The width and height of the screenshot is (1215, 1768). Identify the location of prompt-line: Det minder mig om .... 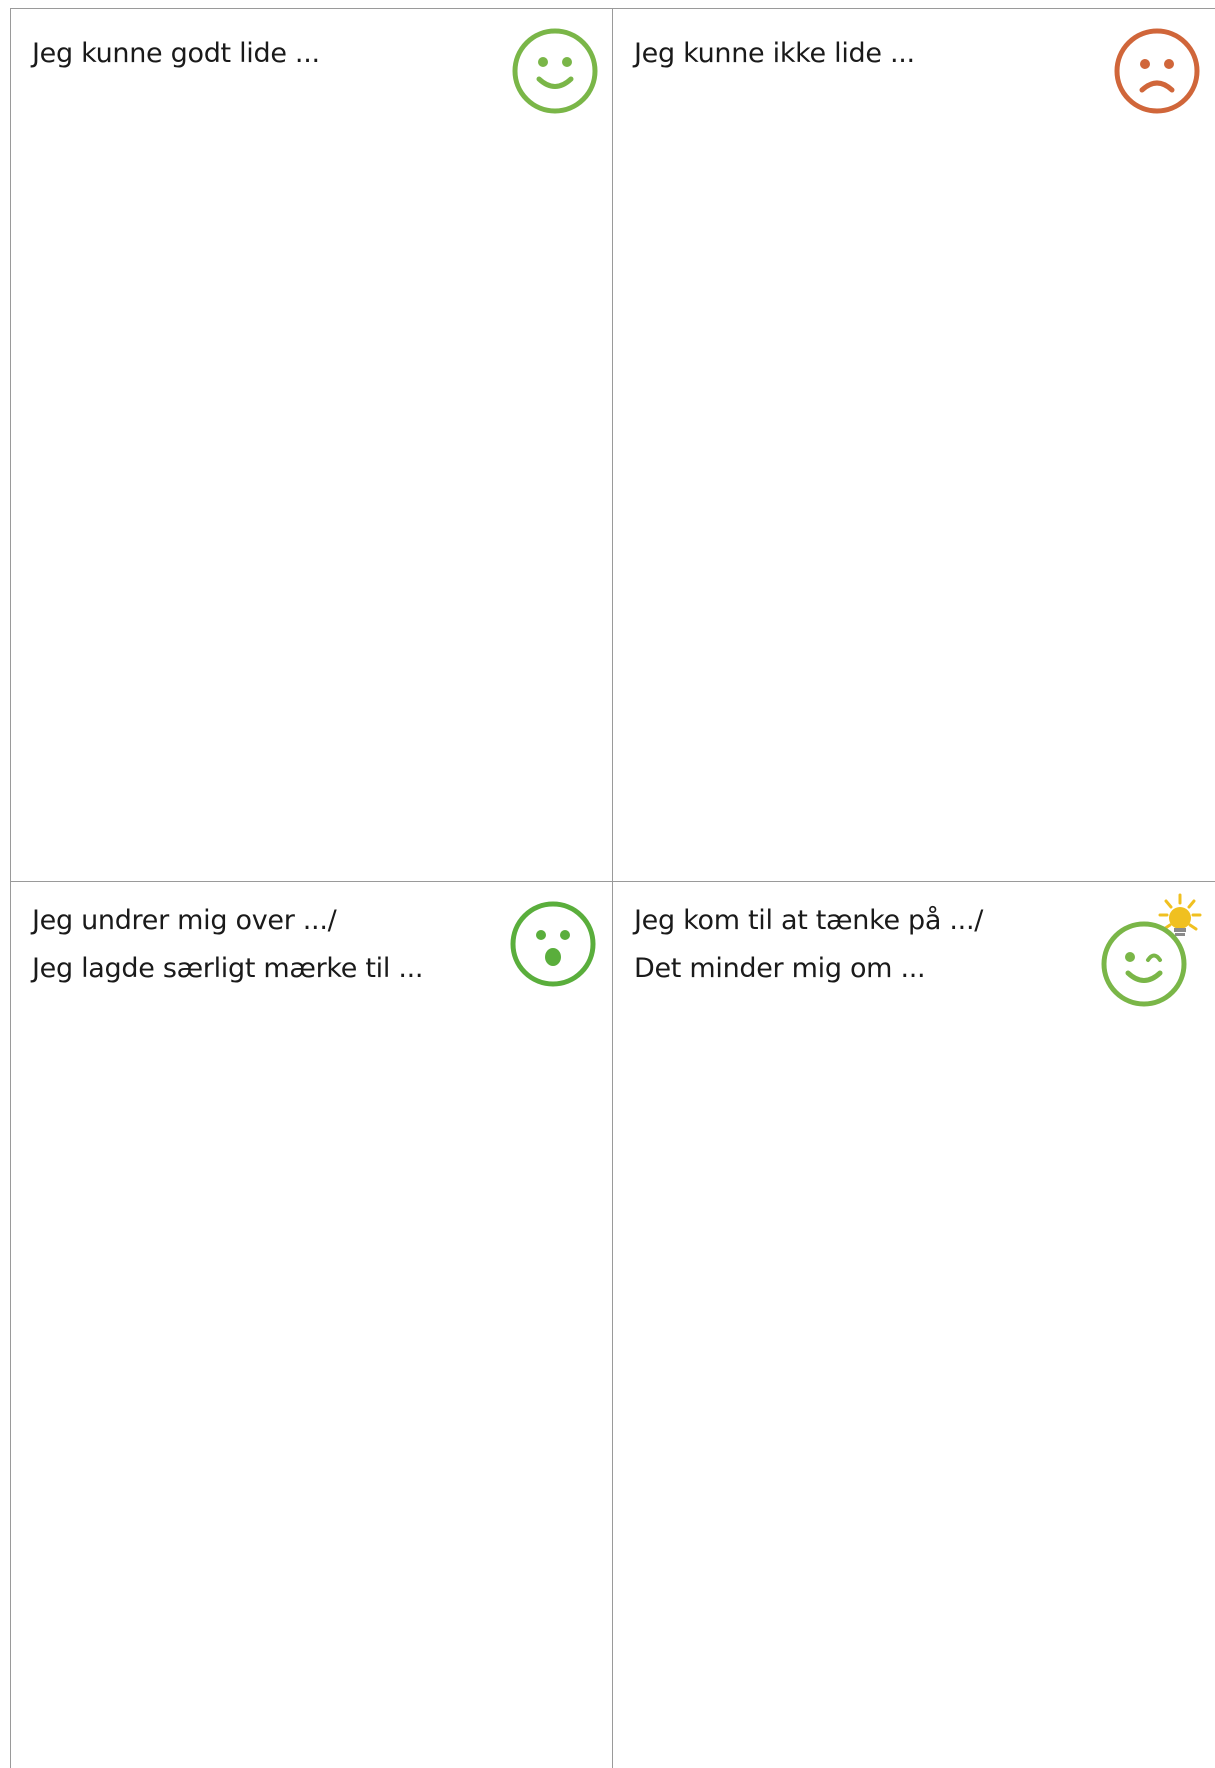
(780, 968).